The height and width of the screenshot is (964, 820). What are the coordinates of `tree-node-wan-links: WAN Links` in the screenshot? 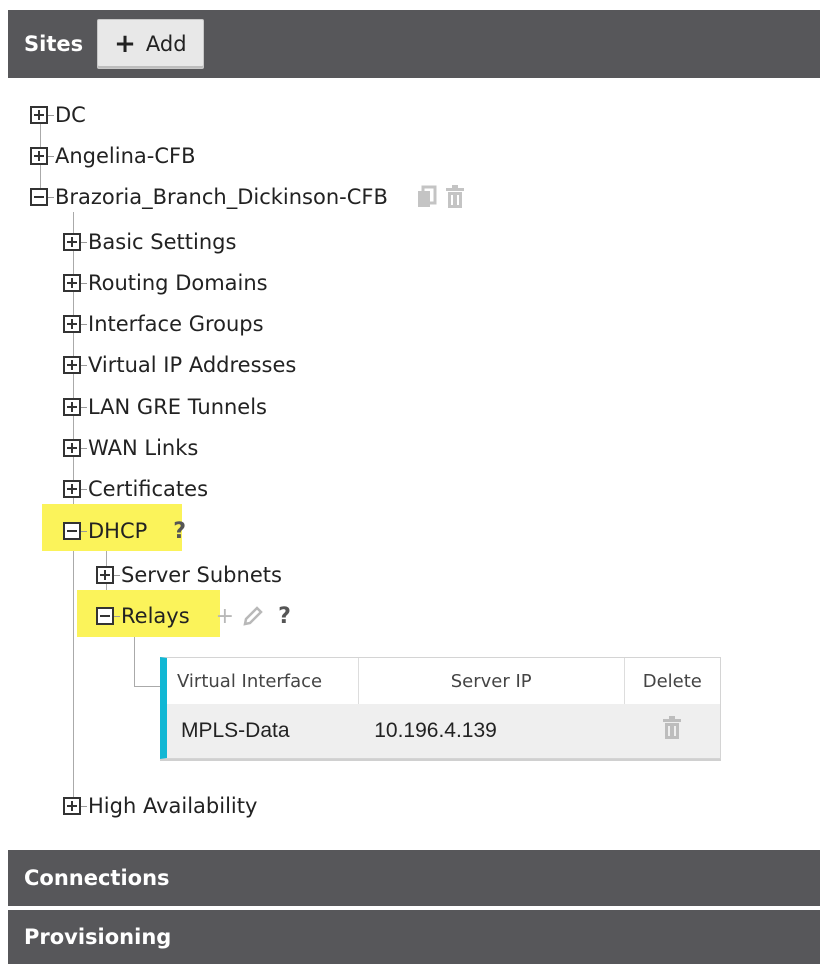 It's located at (130, 448).